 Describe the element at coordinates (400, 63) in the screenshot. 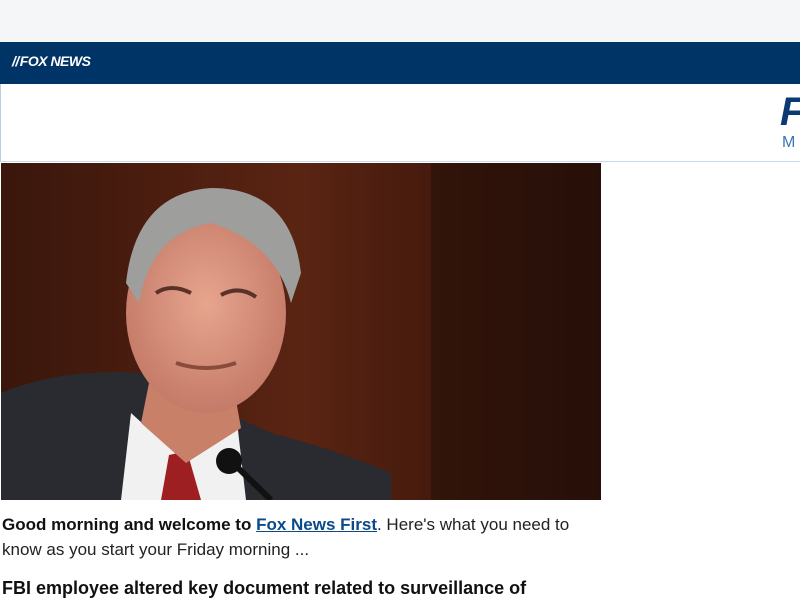

I see `brand-bar: //FOX NEWS` at that location.